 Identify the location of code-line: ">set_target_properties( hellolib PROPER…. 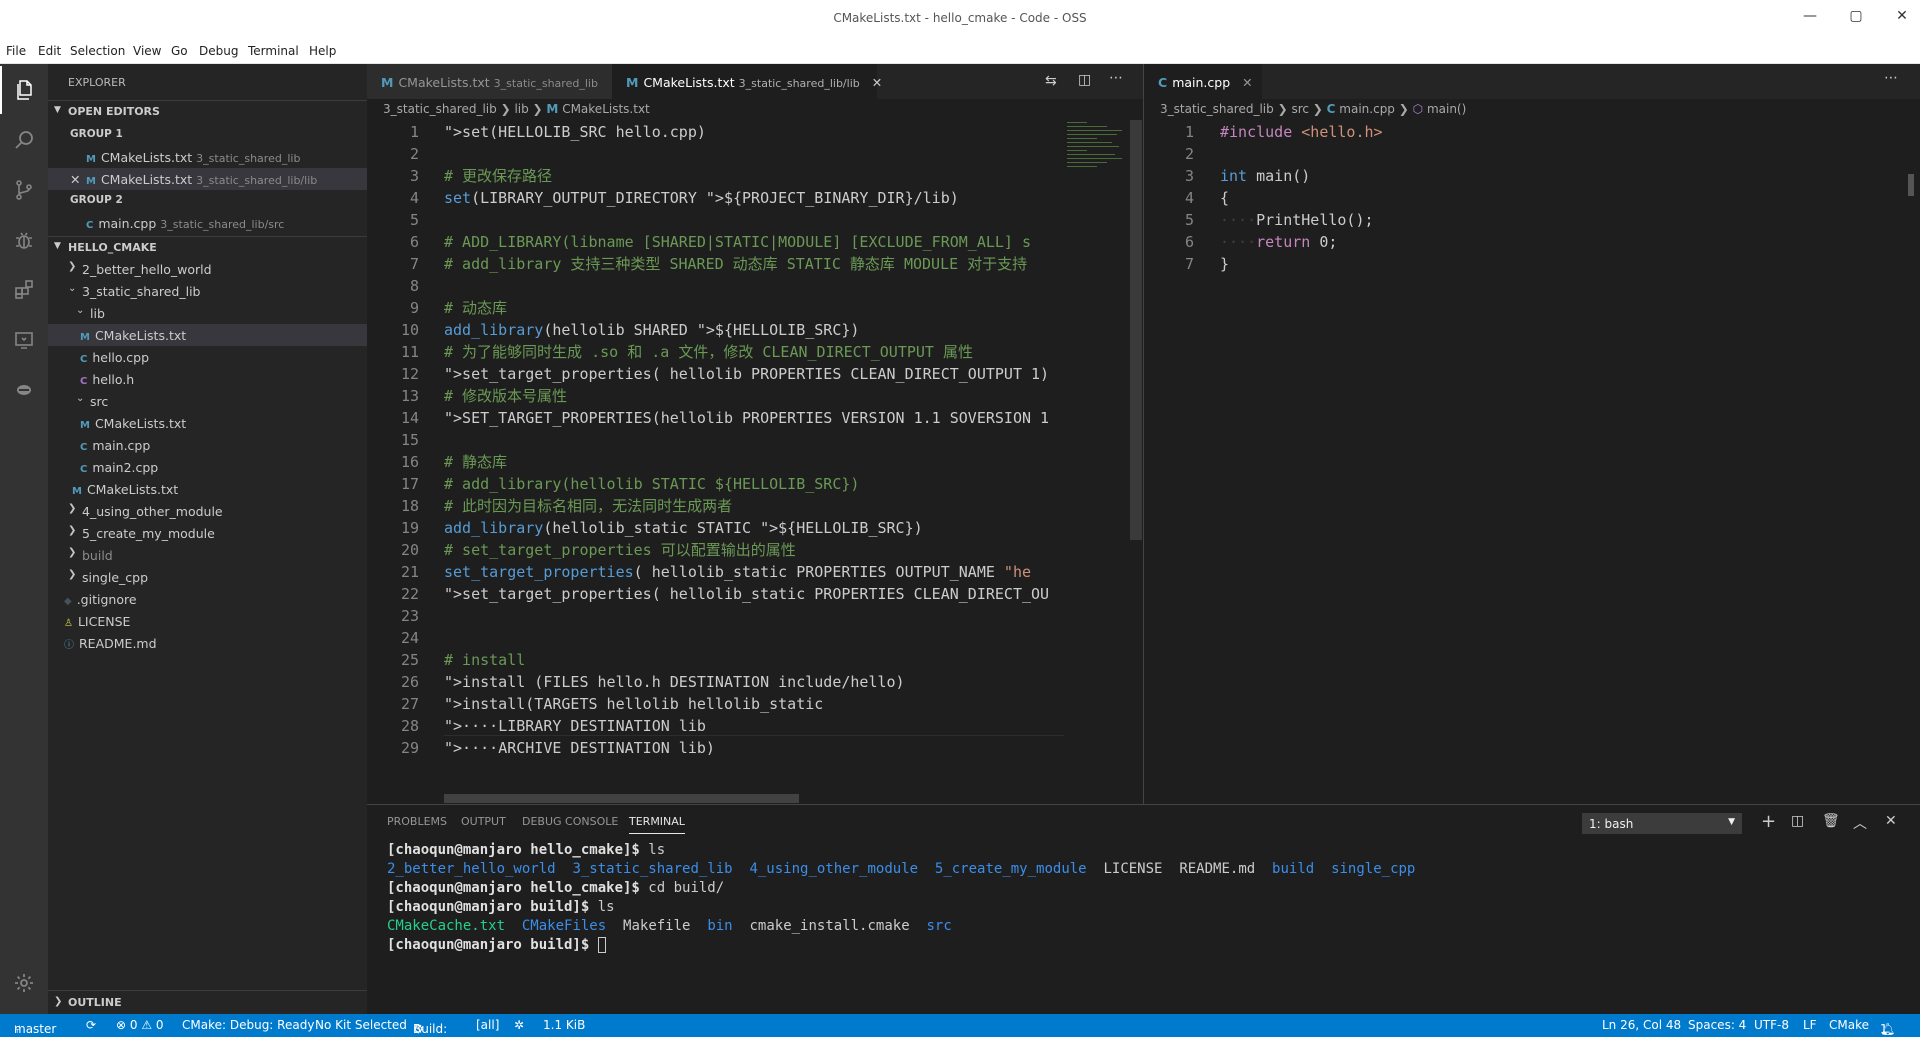
(754, 374).